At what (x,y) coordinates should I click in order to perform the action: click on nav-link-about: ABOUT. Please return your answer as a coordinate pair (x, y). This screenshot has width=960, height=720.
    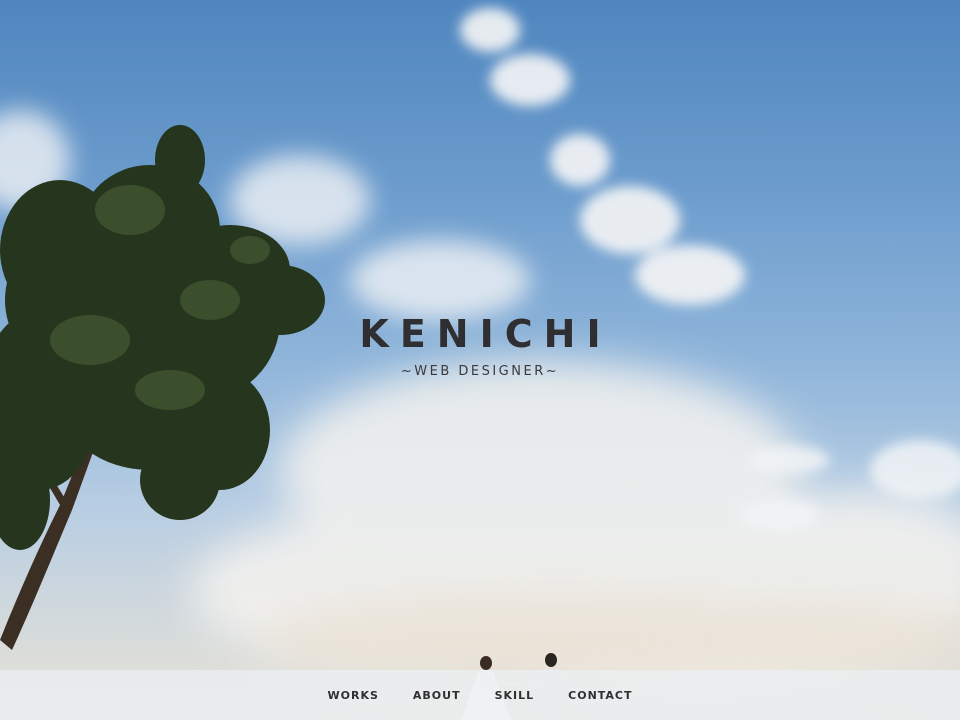
    Looking at the image, I should click on (437, 695).